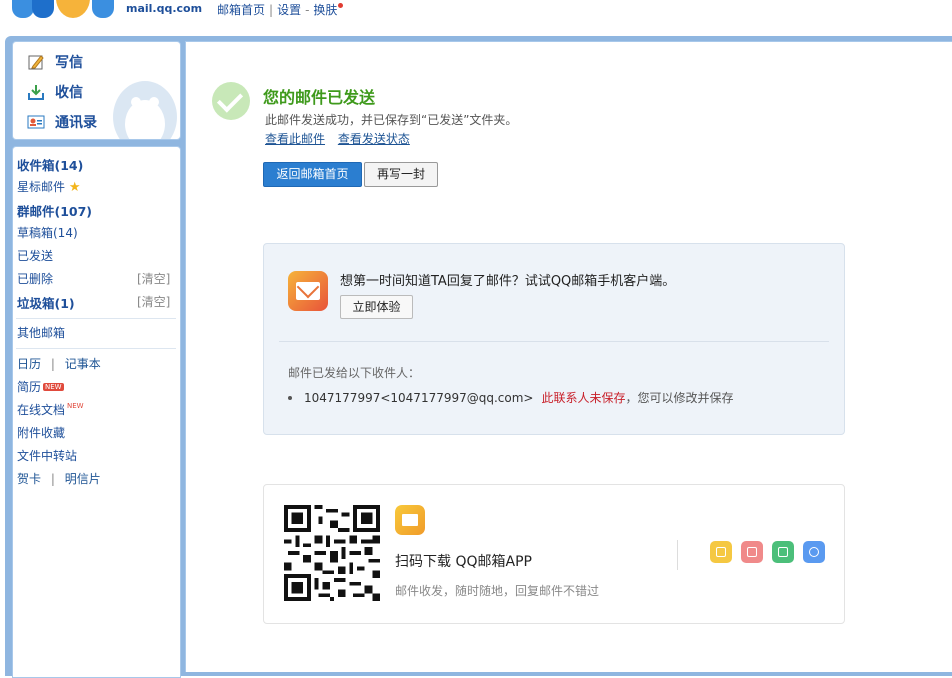  Describe the element at coordinates (41, 187) in the screenshot. I see `starred-label: 星标邮件` at that location.